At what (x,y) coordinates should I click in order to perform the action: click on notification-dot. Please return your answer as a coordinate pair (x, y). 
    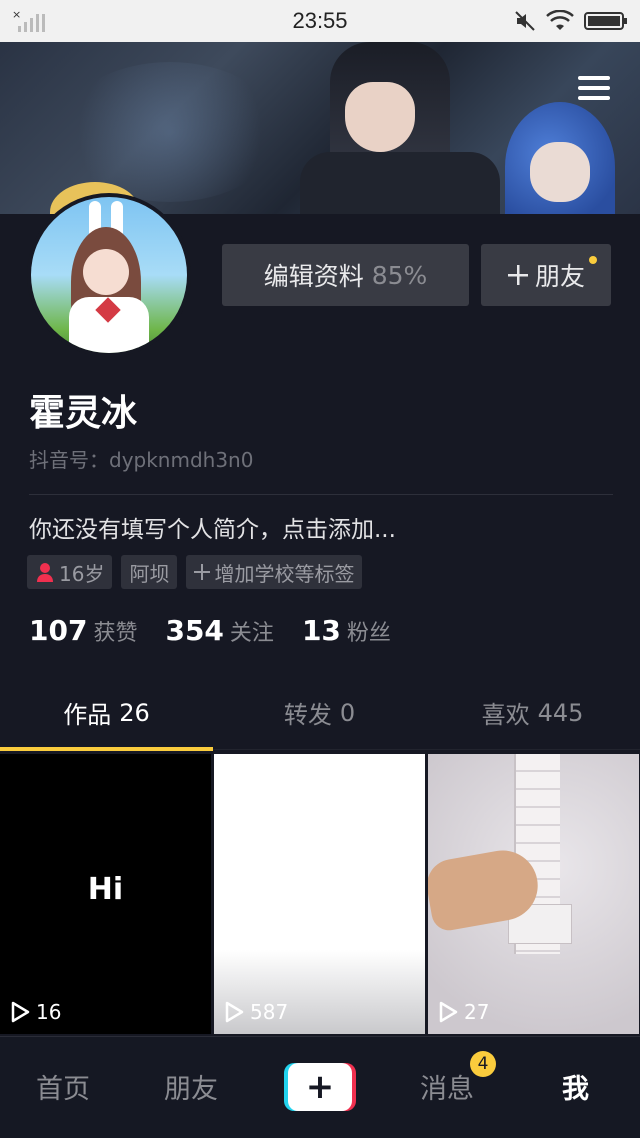
    Looking at the image, I should click on (593, 260).